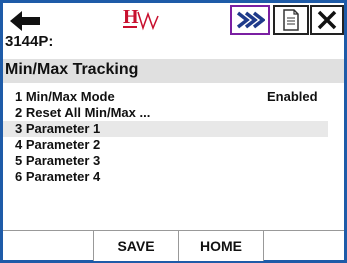 This screenshot has height=263, width=347. Describe the element at coordinates (173, 71) in the screenshot. I see `page-title: Min/Max Tracking` at that location.